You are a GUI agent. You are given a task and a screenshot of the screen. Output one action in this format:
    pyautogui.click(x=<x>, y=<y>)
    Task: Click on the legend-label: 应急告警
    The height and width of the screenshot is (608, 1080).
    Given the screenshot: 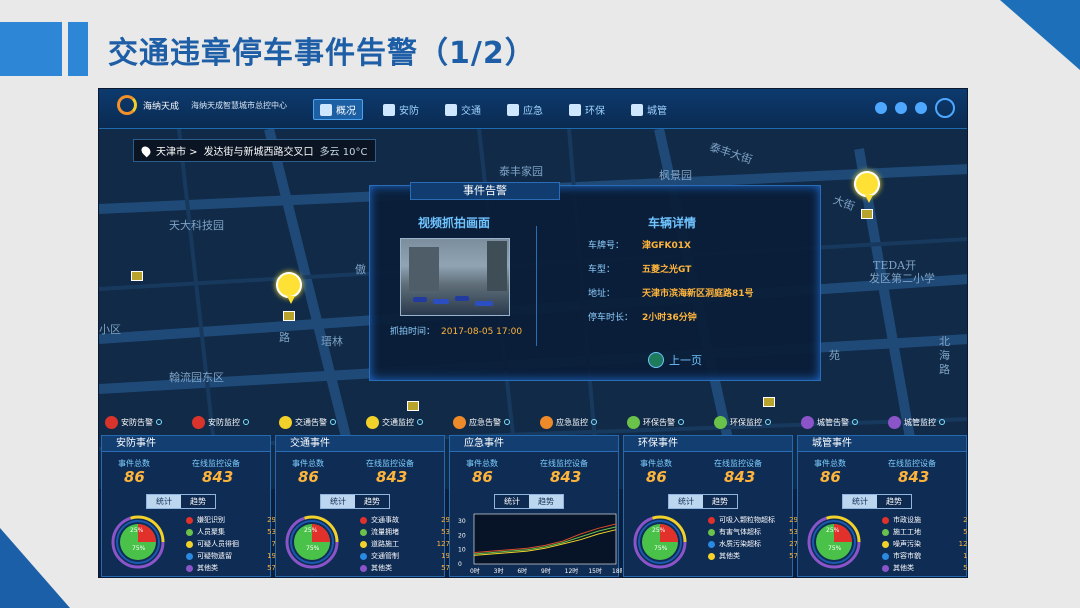 What is the action you would take?
    pyautogui.click(x=485, y=422)
    